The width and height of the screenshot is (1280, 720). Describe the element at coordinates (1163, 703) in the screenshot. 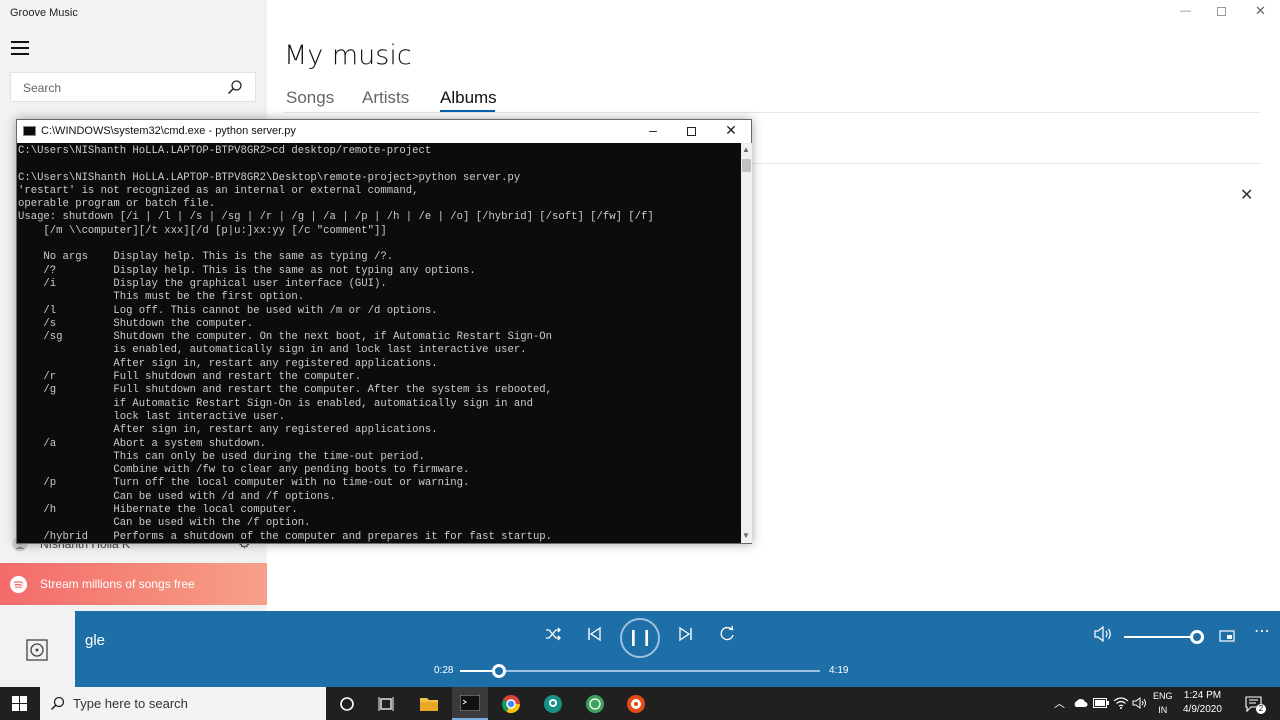

I see `language-indicator: ENG IN` at that location.